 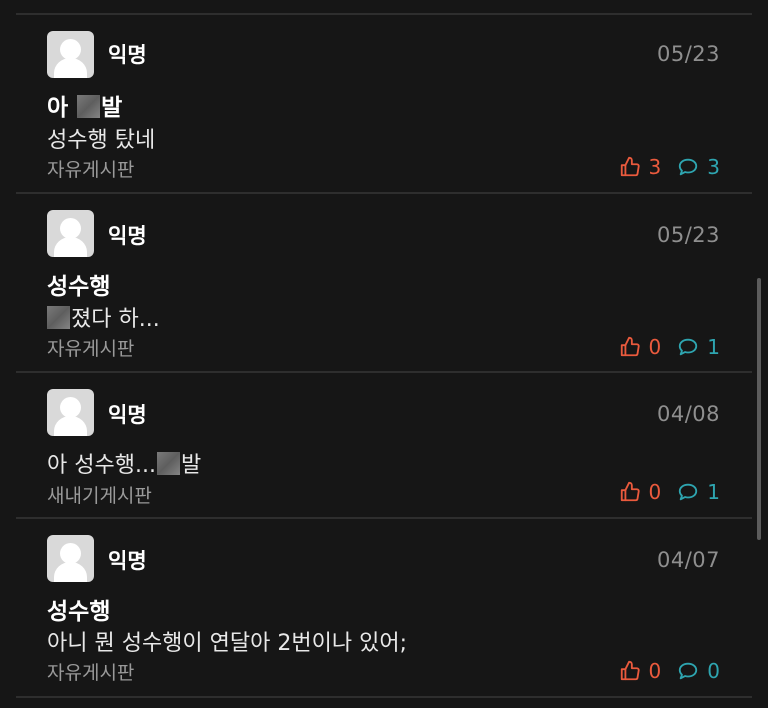 I want to click on board-name: 새내기게시판, so click(x=99, y=496).